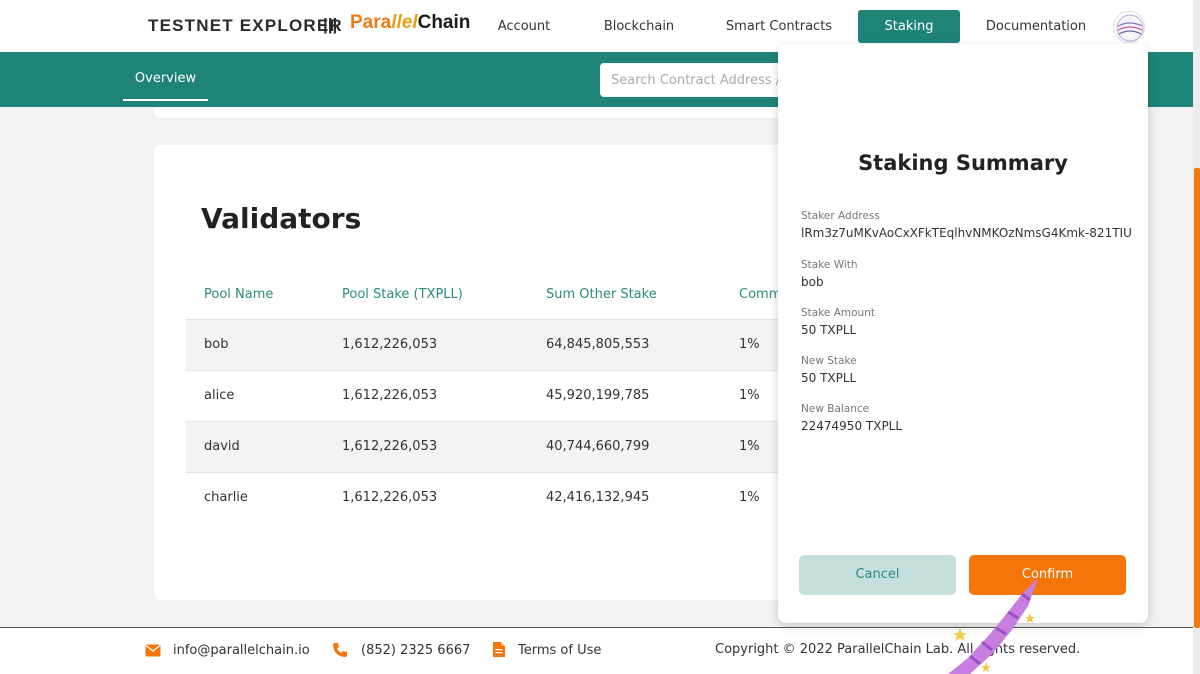  Describe the element at coordinates (490, 395) in the screenshot. I see `table-row: alice 1,612,226,053 45,920,199,785 1%` at that location.